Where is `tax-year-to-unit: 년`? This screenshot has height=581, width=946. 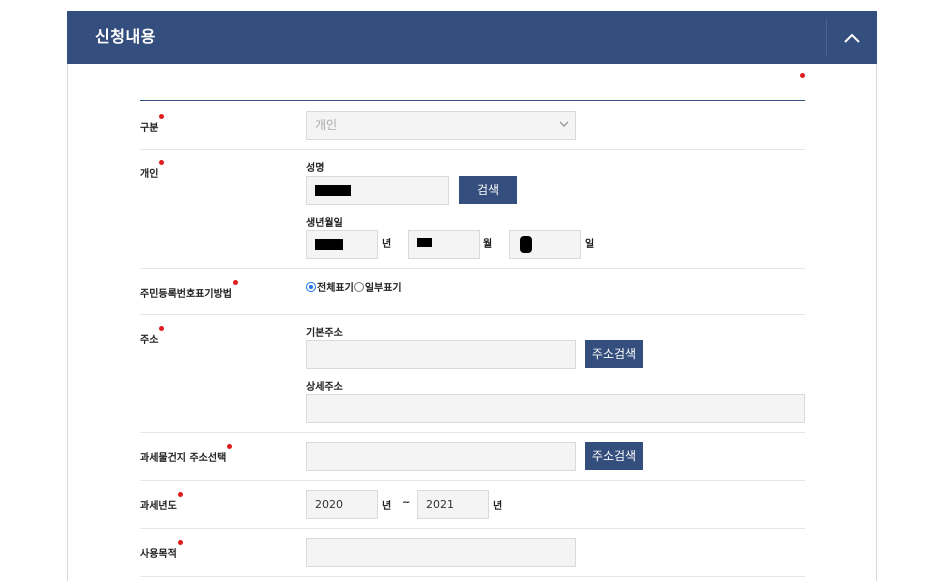
tax-year-to-unit: 년 is located at coordinates (498, 506).